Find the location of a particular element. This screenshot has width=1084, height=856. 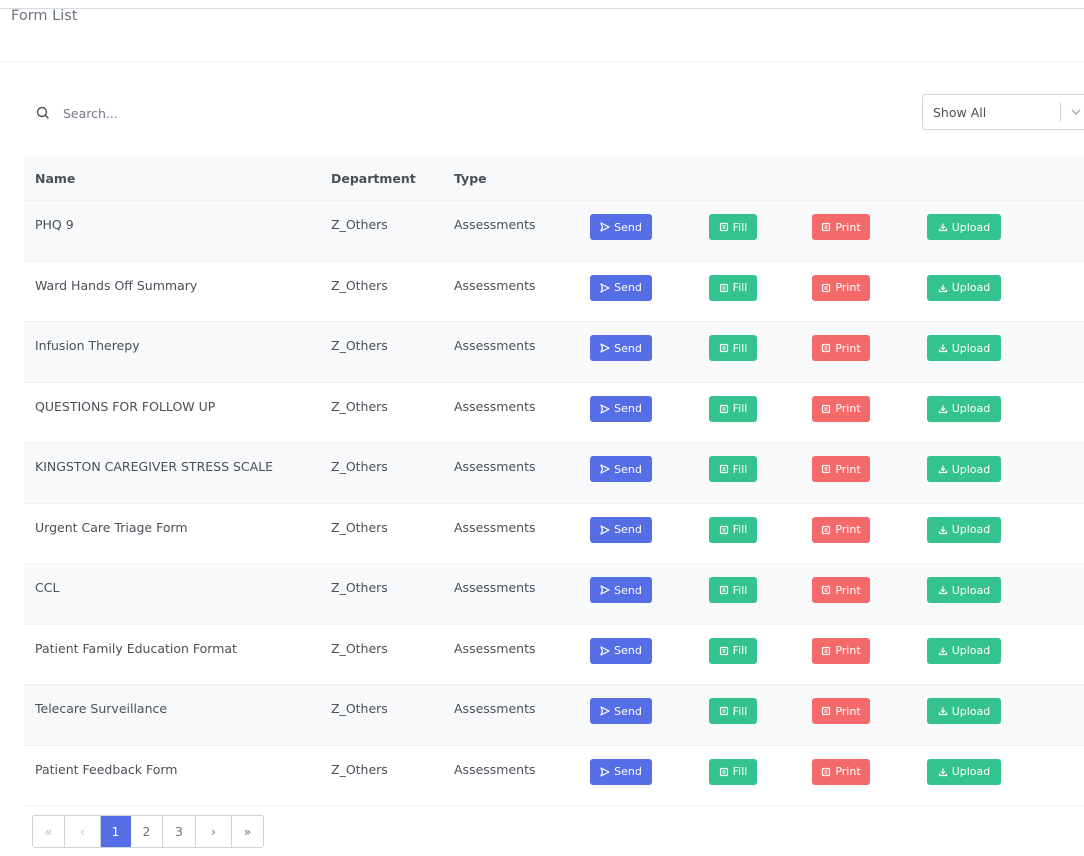

filter-select: Show All is located at coordinates (1003, 112).